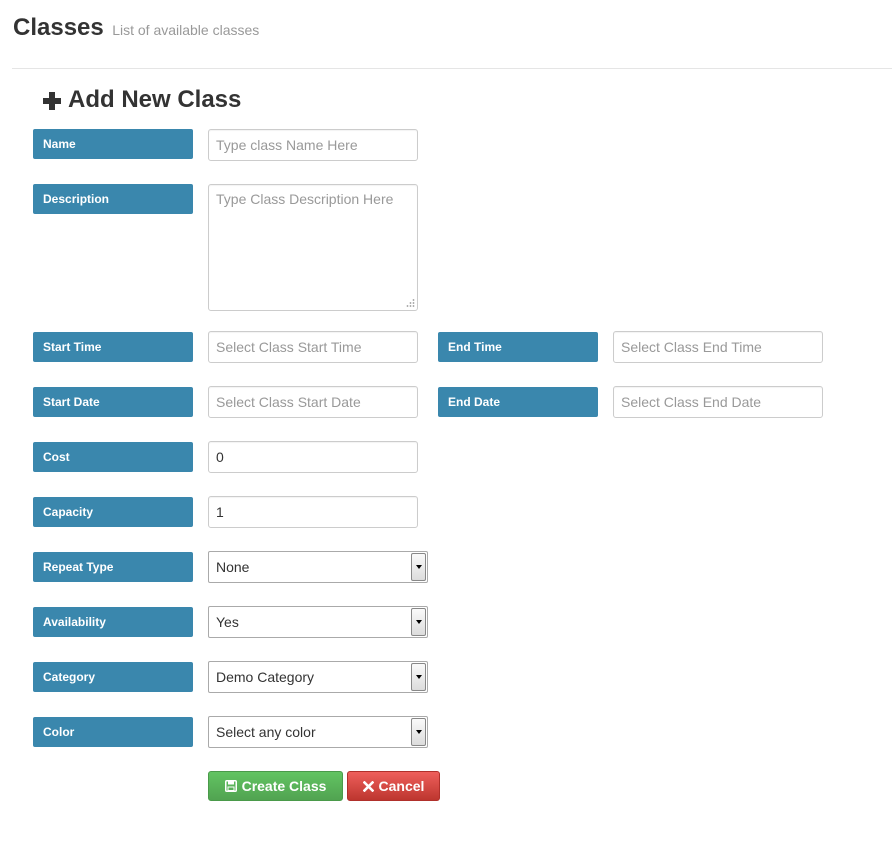  Describe the element at coordinates (155, 99) in the screenshot. I see `form-title-text: Add New Class` at that location.